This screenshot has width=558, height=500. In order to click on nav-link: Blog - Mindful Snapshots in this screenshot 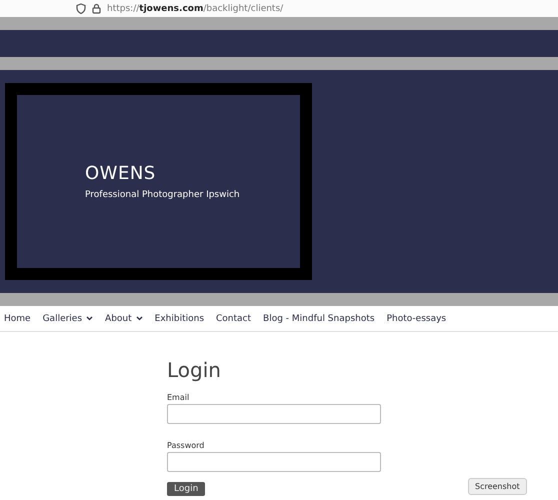, I will do `click(319, 319)`.